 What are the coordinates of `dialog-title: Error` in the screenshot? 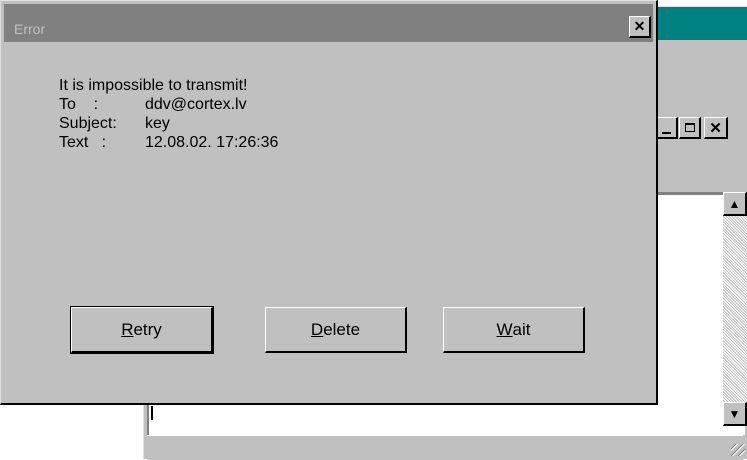 It's located at (30, 29).